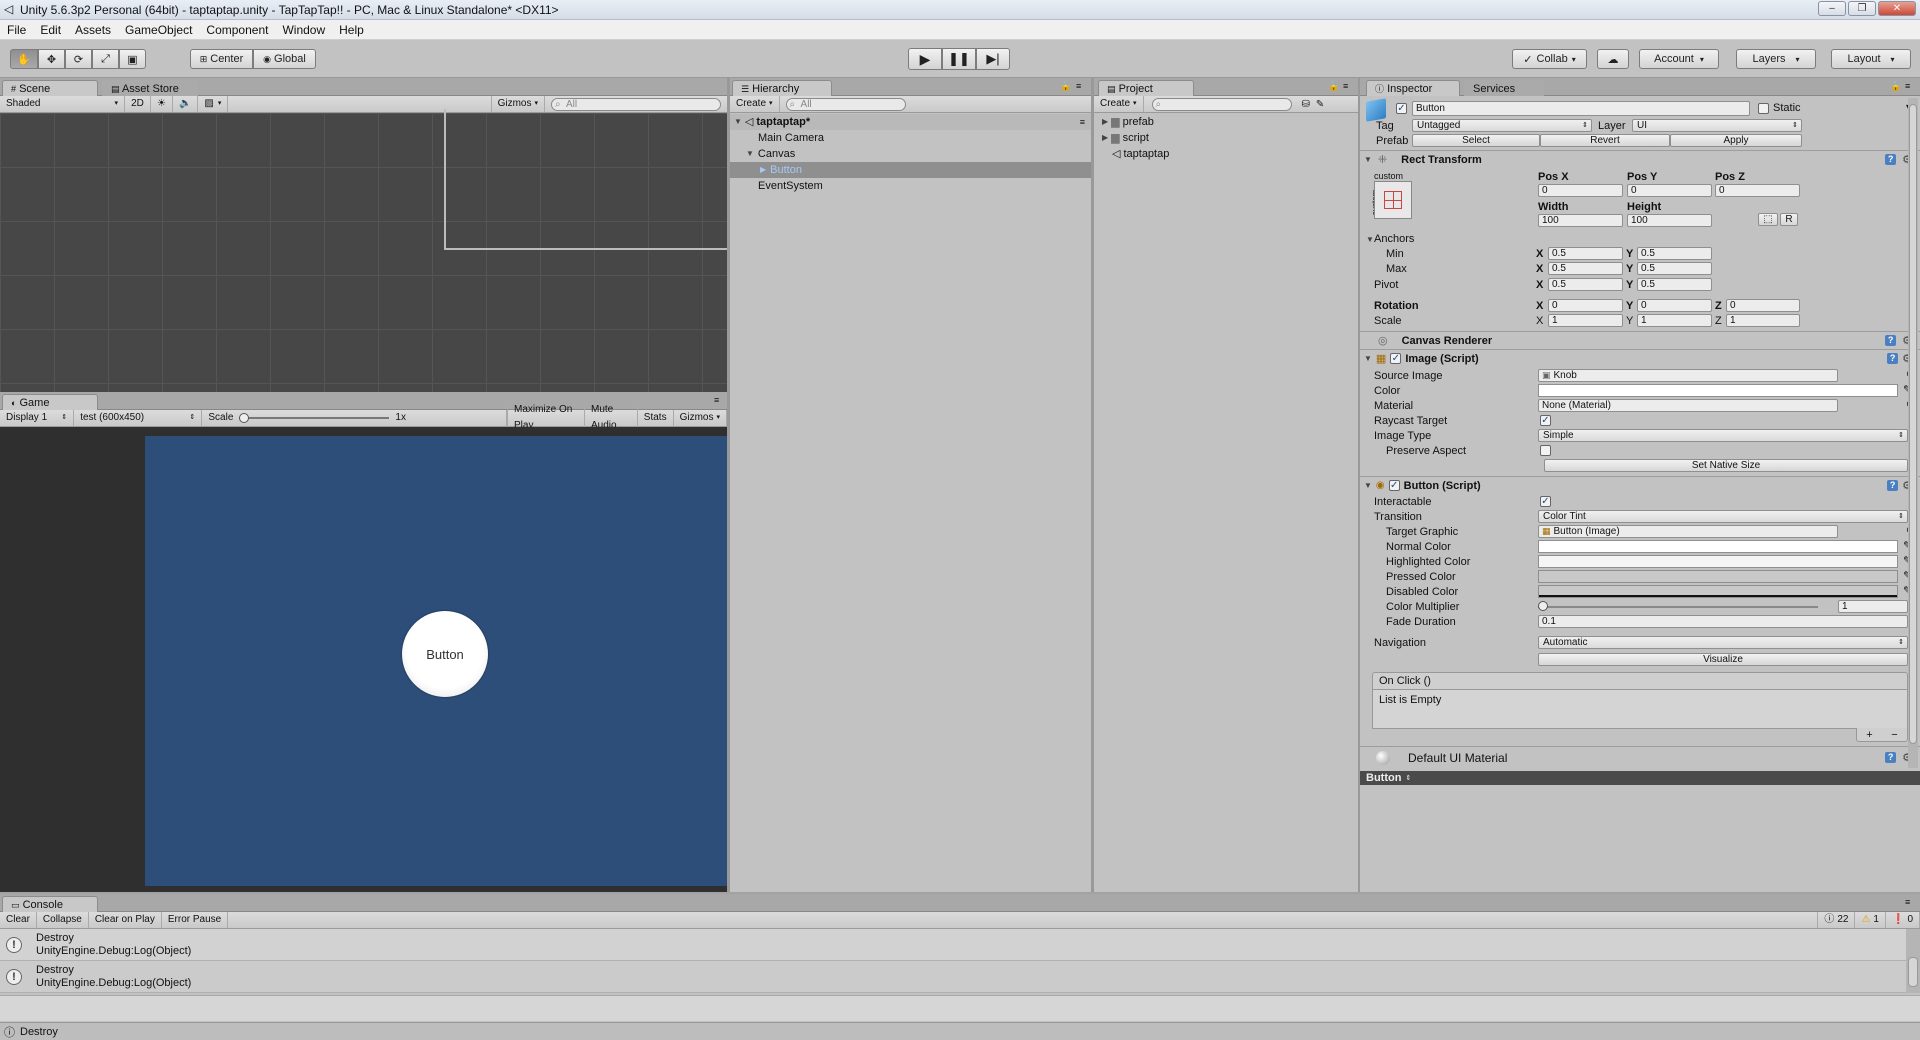  I want to click on collab-button: ✓ Collab ▾, so click(1549, 59).